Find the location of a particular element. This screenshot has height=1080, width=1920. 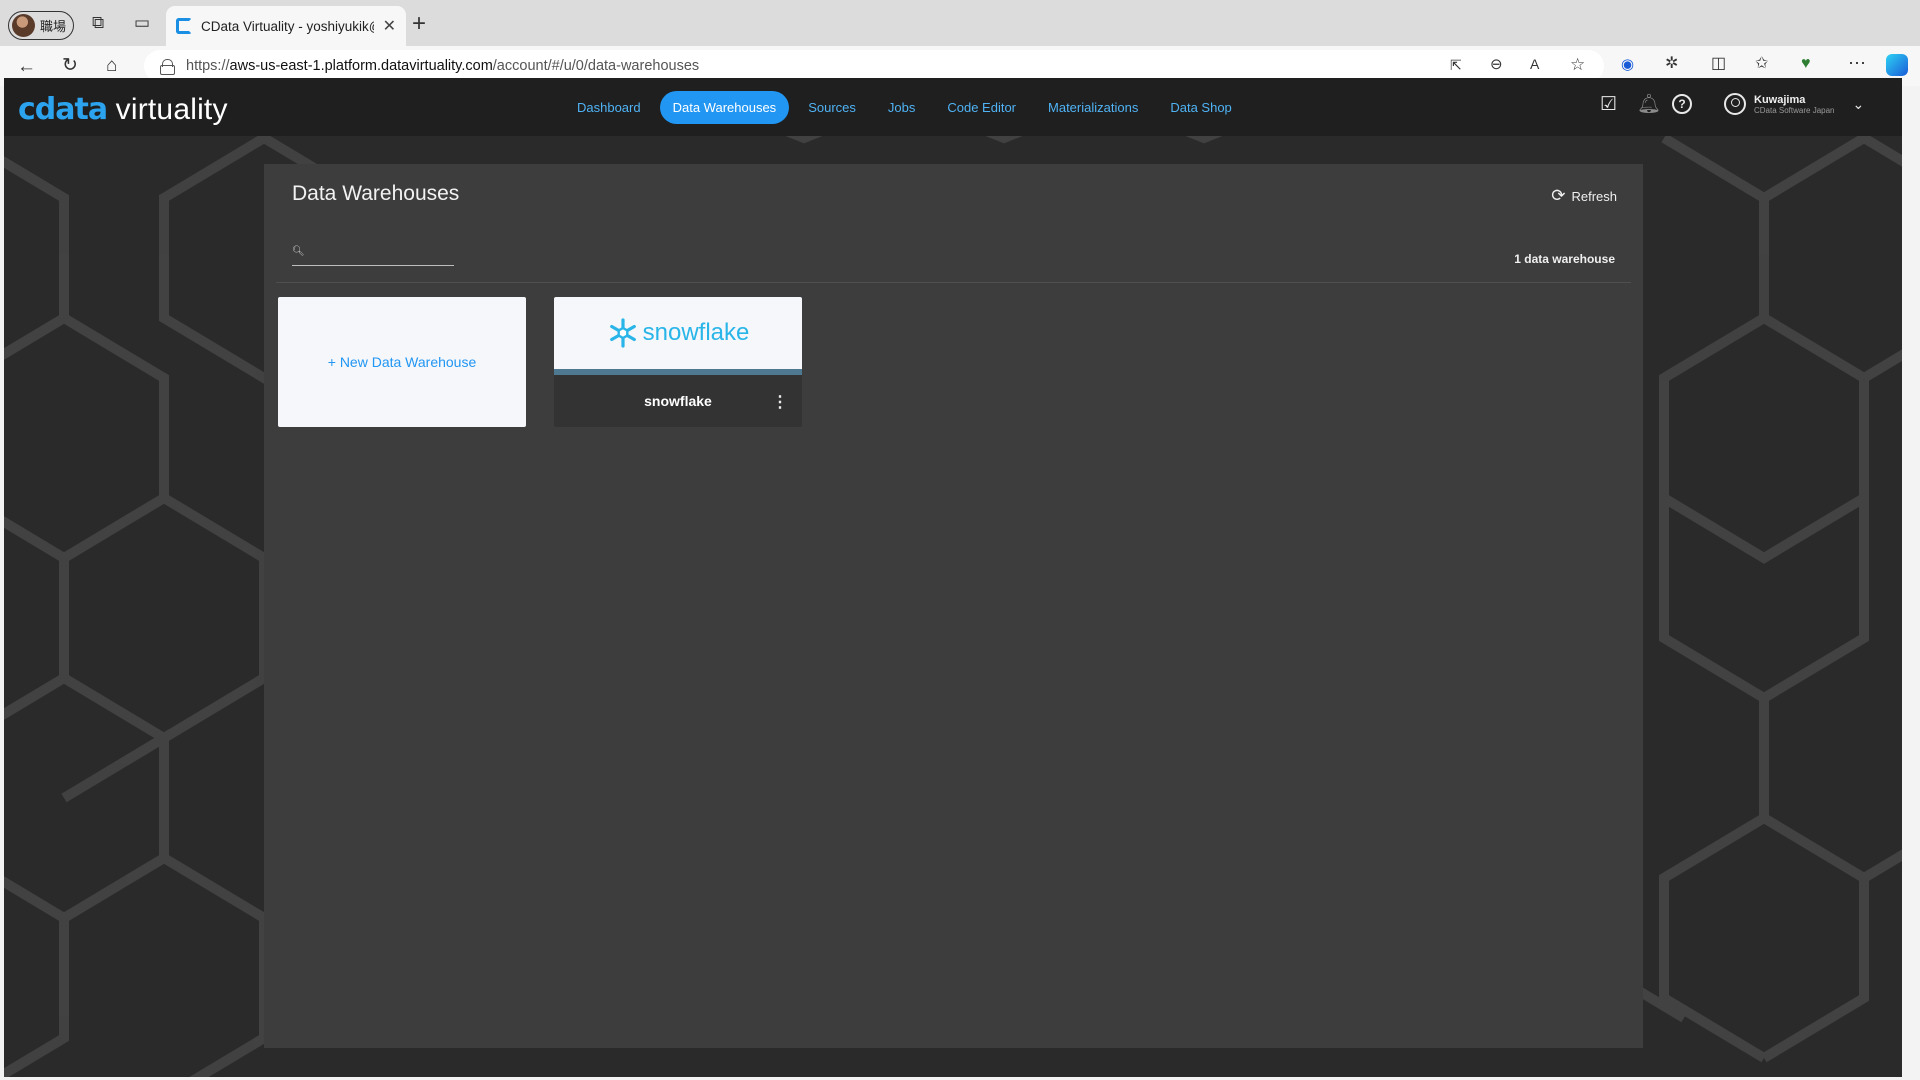

cdata-virtuality-logo: cdata virtuality is located at coordinates (123, 109).